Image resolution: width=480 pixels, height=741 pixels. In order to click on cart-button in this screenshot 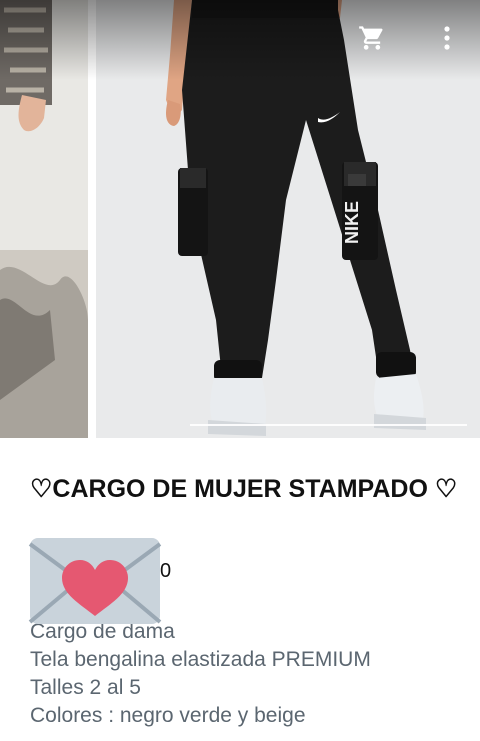, I will do `click(372, 38)`.